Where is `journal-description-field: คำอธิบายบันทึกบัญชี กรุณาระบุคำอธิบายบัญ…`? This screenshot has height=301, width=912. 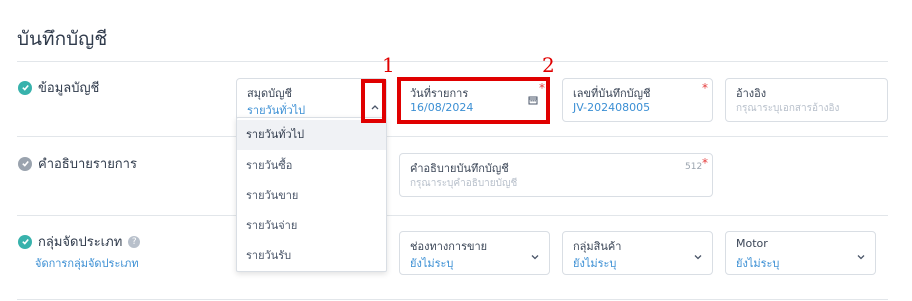 journal-description-field: คำอธิบายบันทึกบัญชี กรุณาระบุคำอธิบายบัญ… is located at coordinates (556, 175).